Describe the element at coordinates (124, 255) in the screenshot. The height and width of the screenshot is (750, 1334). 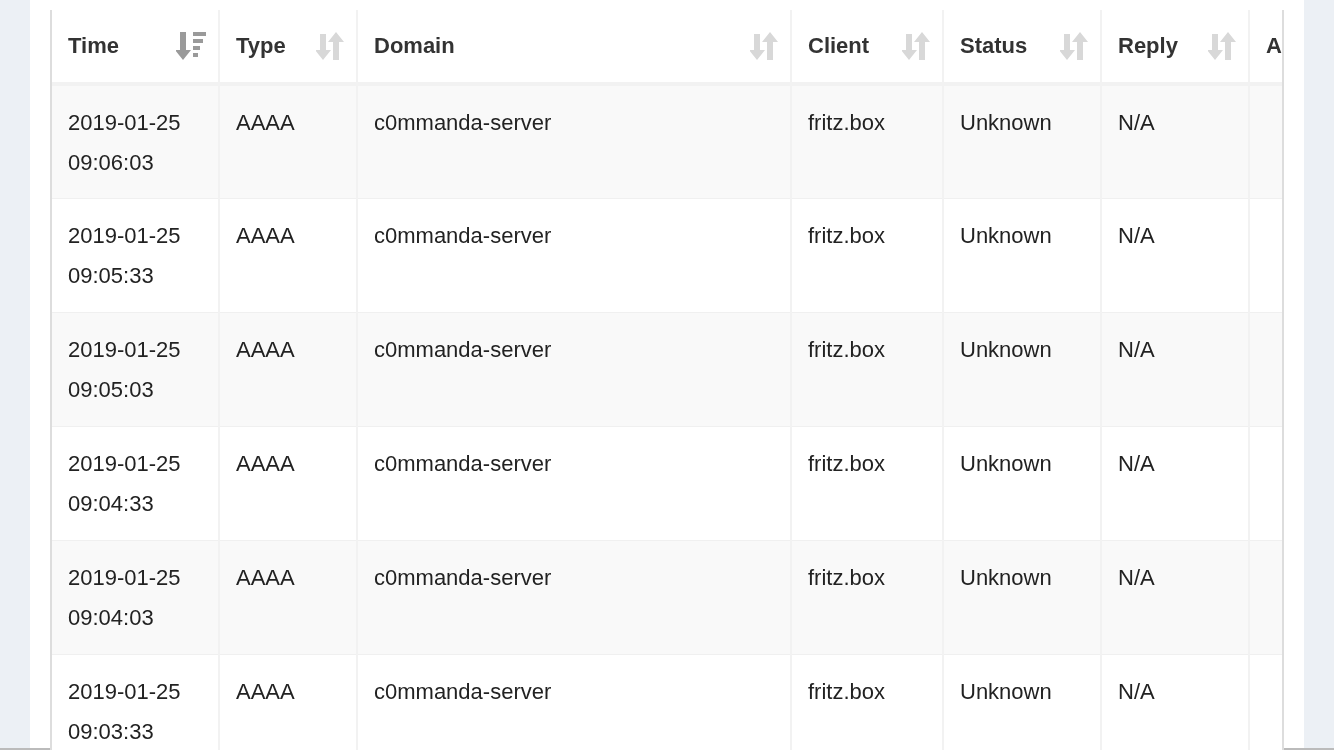
I see `table-cell: 2019-01-25 09:05:33` at that location.